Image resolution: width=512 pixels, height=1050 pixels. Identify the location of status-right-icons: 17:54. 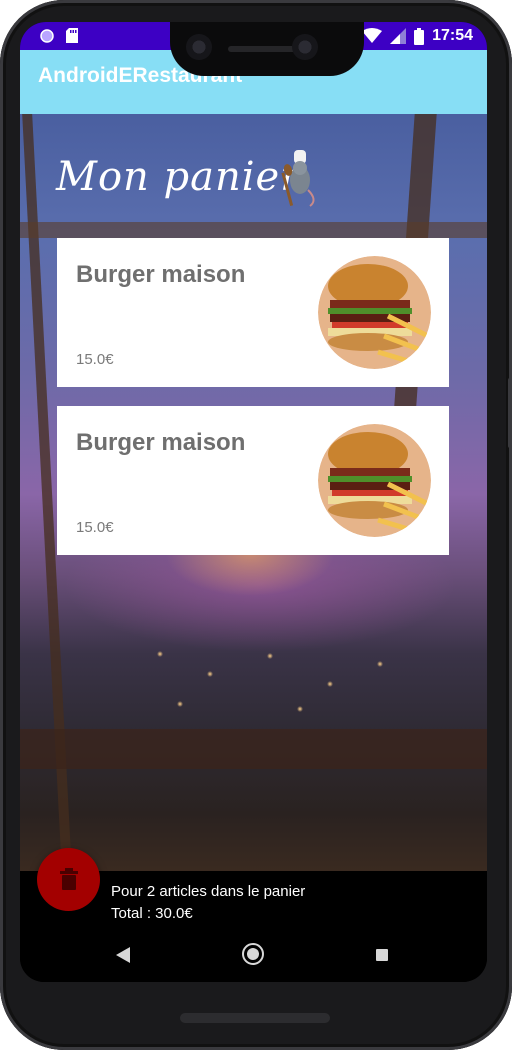
(417, 36).